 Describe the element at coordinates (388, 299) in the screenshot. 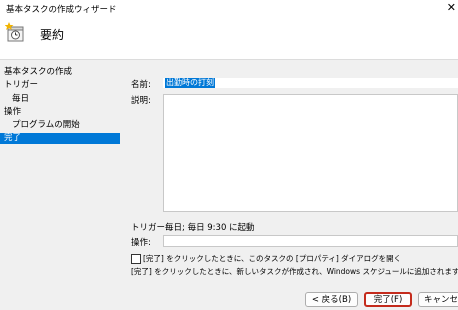

I see `finish-button: 完了(F)` at that location.